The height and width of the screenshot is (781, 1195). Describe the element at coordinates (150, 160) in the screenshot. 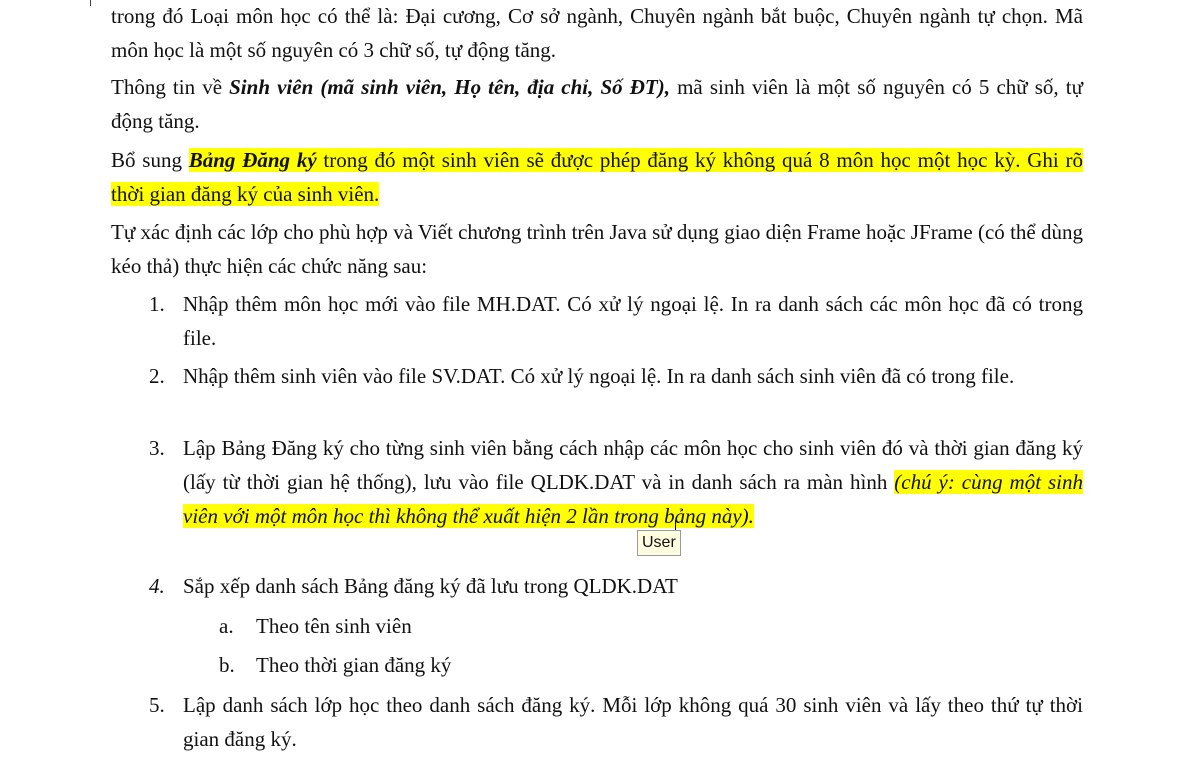

I see `paragraph-text: Bổ sung` at that location.